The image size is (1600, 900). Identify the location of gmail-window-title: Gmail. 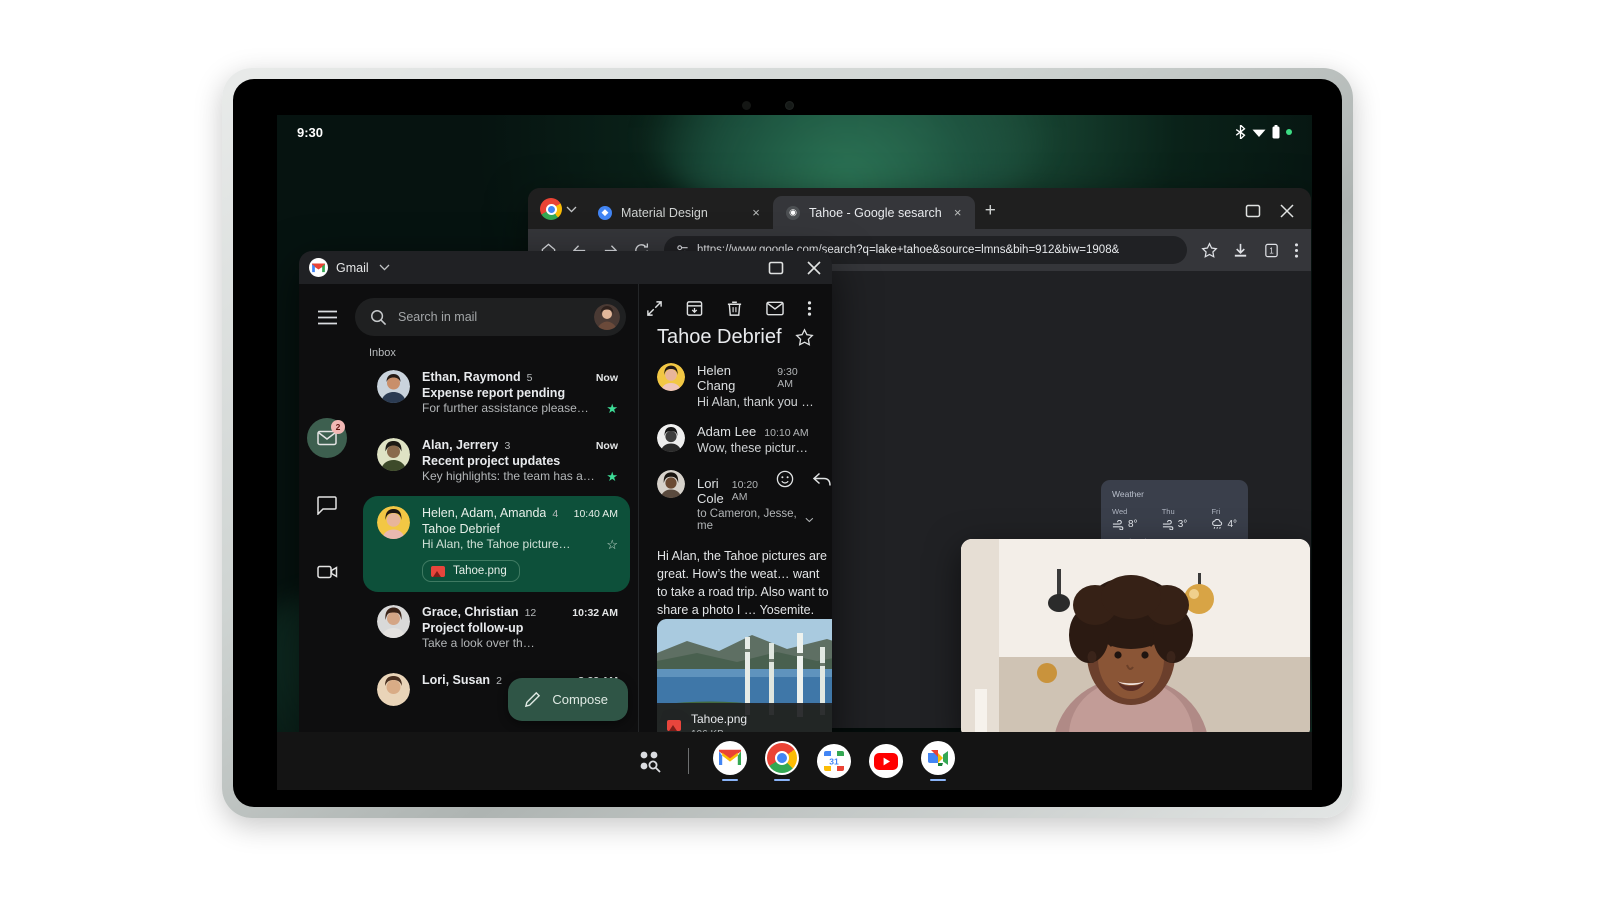
(352, 267).